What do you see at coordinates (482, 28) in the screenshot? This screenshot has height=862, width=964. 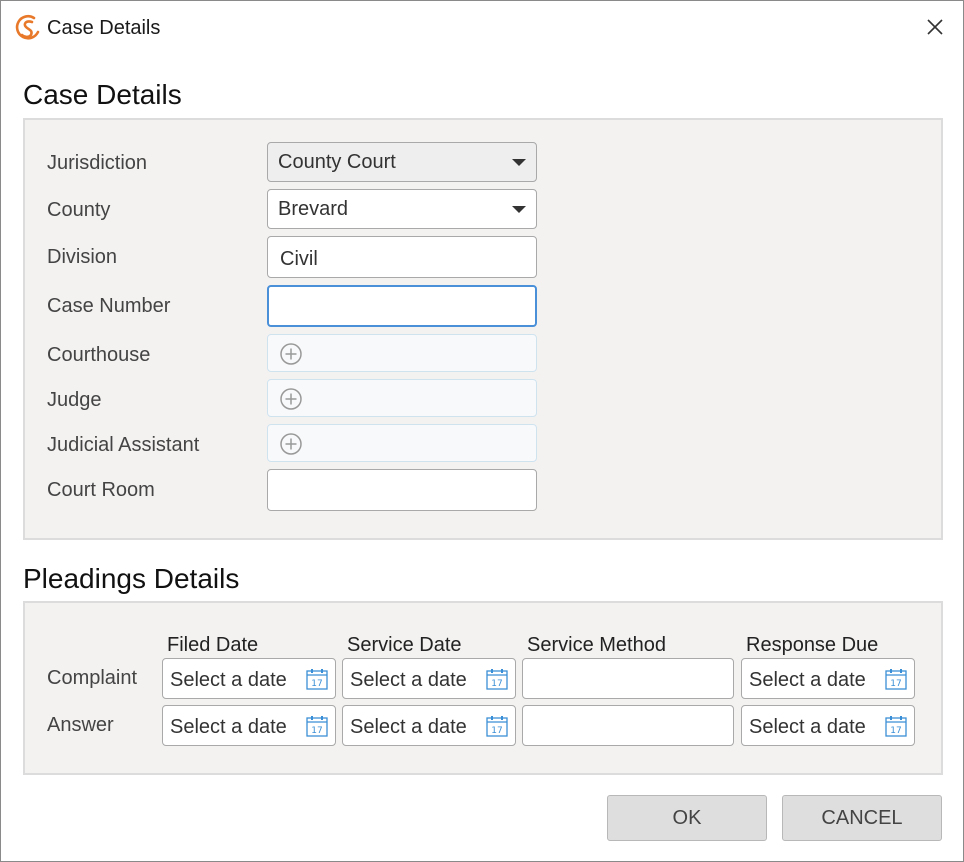 I see `title-bar: Case Details` at bounding box center [482, 28].